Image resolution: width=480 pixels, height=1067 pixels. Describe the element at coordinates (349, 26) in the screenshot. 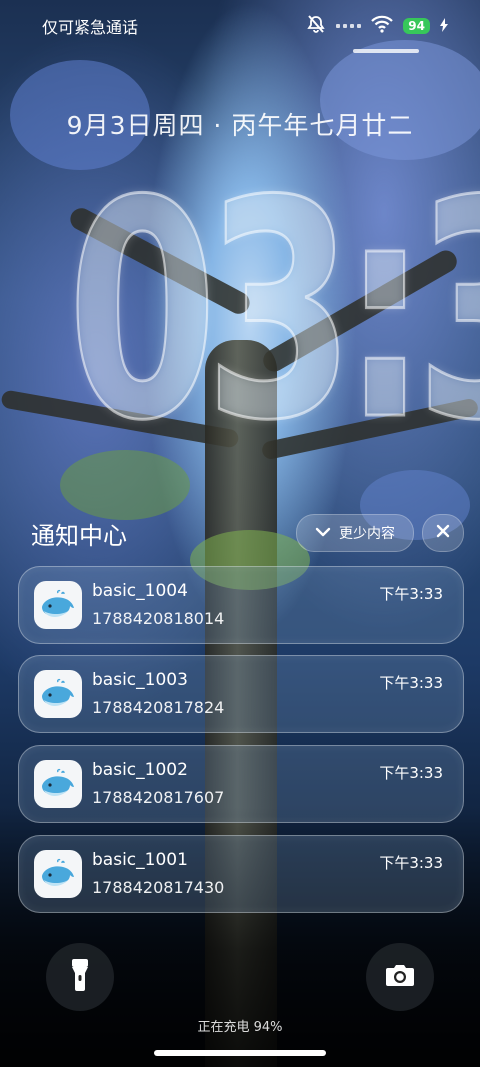

I see `signal-icon` at that location.